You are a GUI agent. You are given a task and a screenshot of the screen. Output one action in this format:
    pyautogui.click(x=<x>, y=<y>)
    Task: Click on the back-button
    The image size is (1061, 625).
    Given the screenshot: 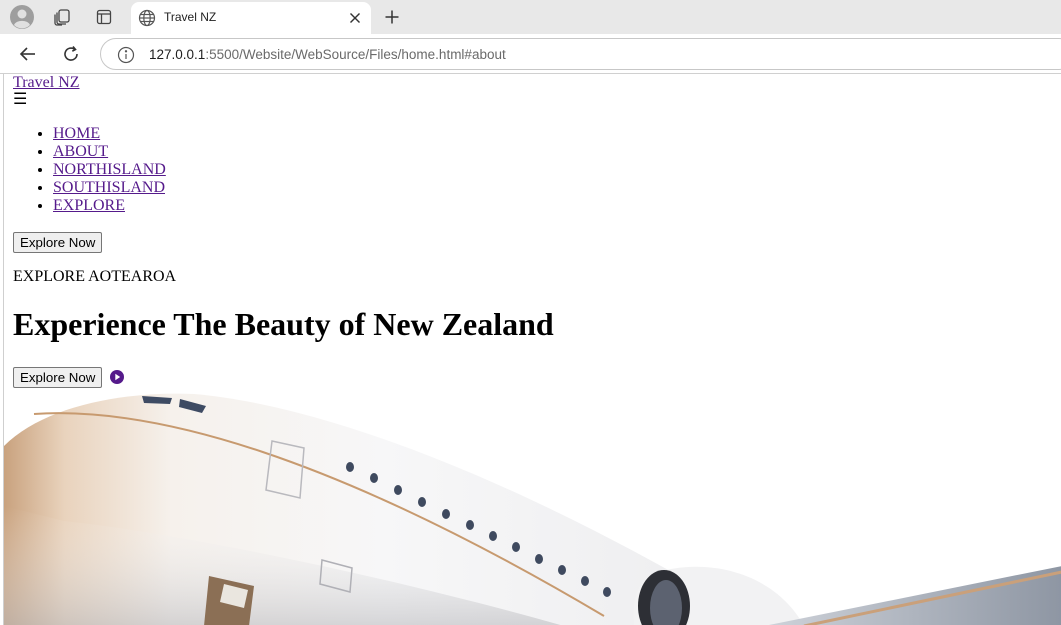 What is the action you would take?
    pyautogui.click(x=28, y=54)
    